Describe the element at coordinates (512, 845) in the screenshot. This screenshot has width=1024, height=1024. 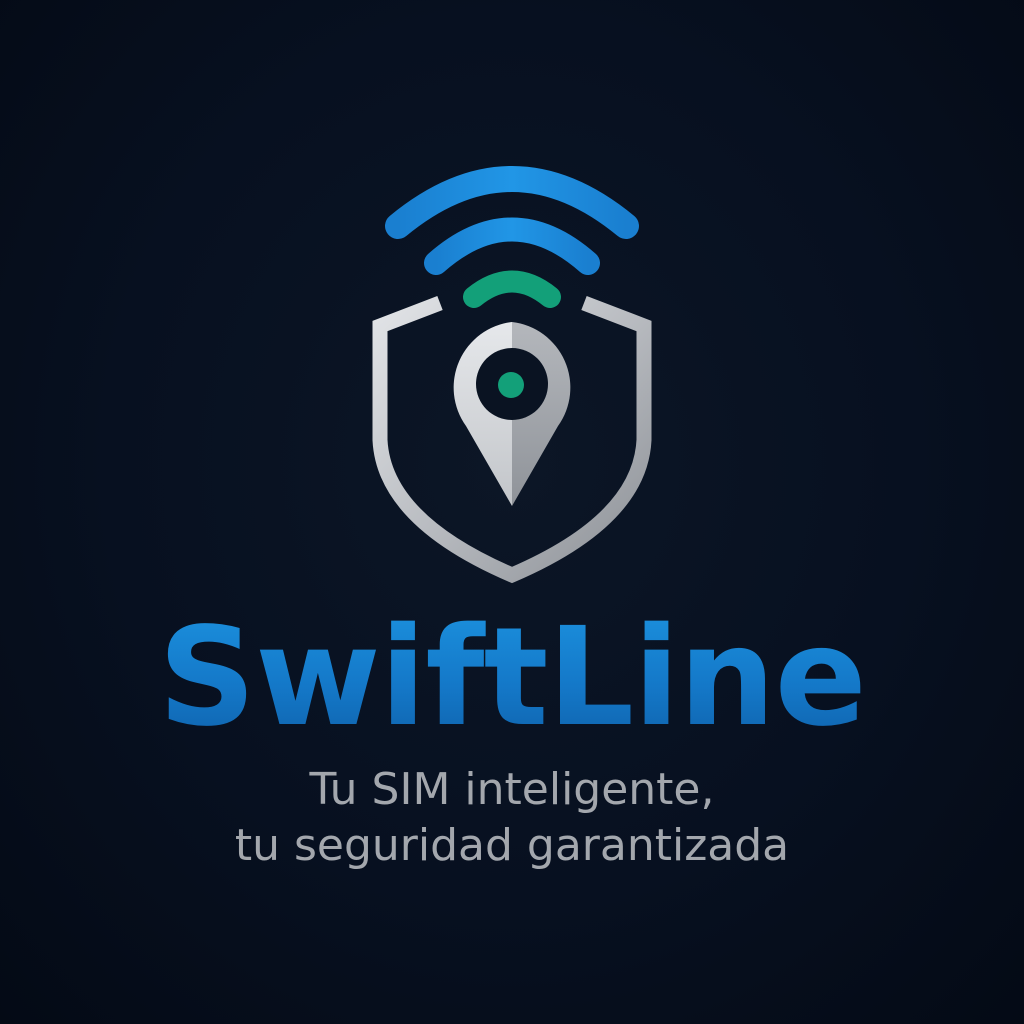
I see `tagline-line-2: tu seguridad garantizada` at that location.